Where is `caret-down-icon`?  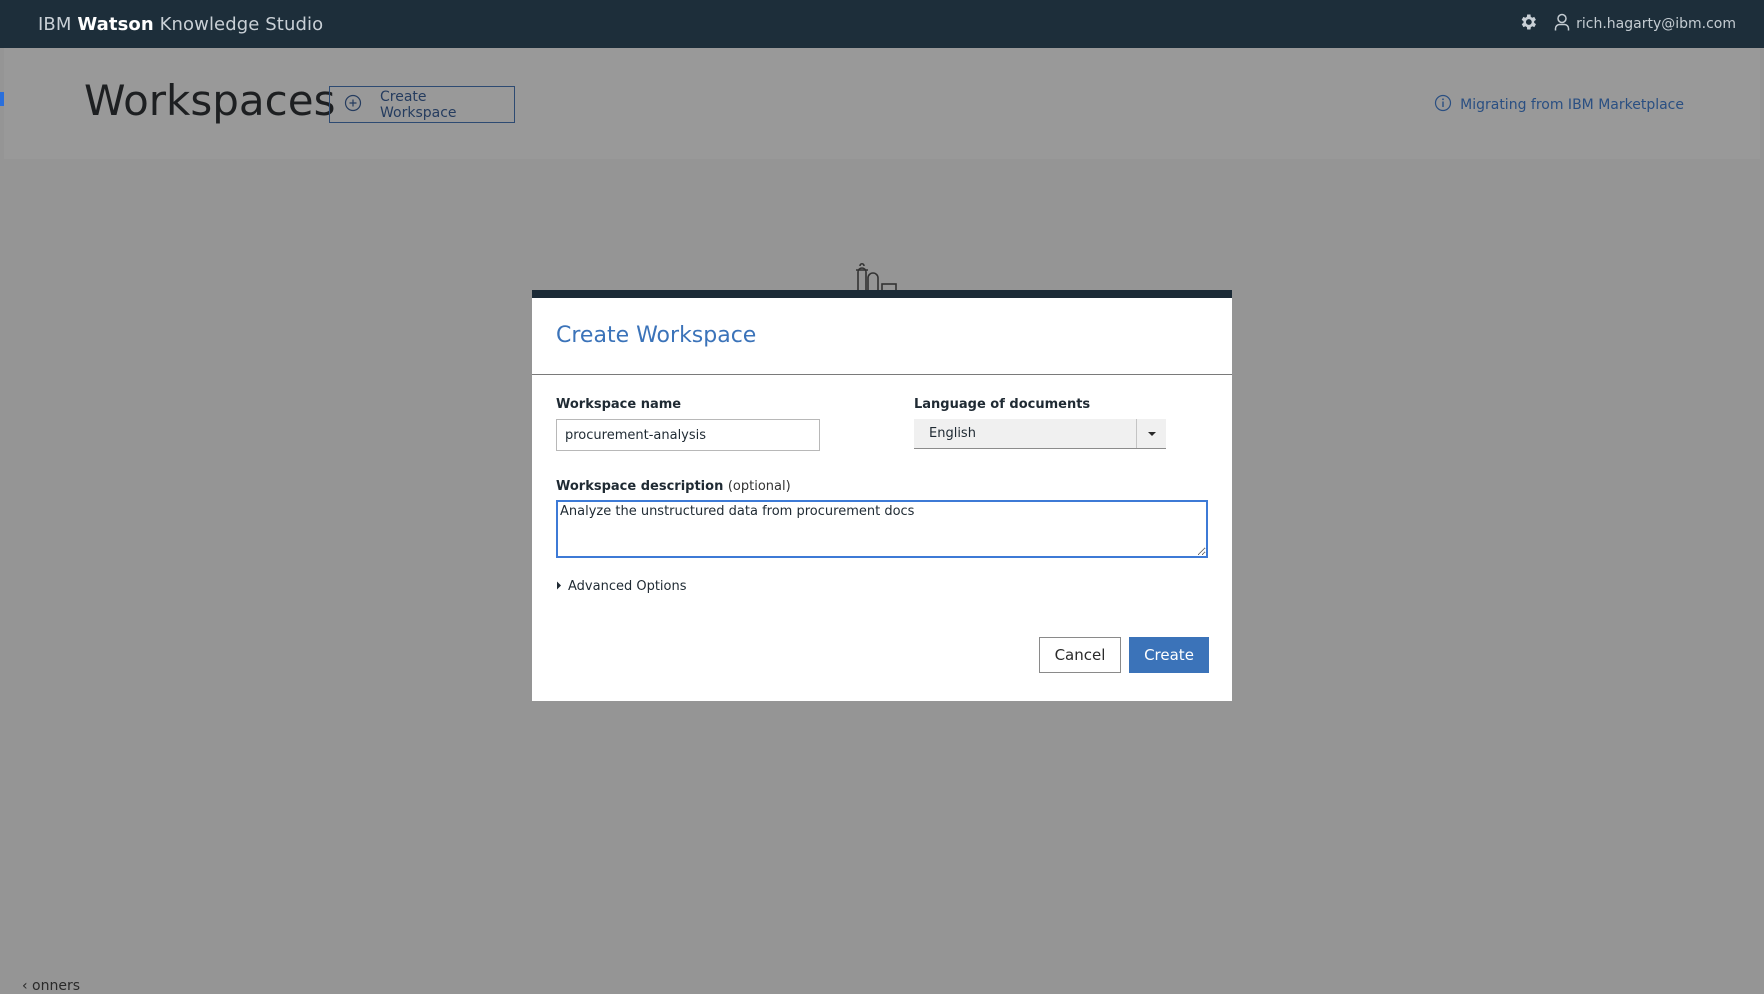
caret-down-icon is located at coordinates (1151, 433).